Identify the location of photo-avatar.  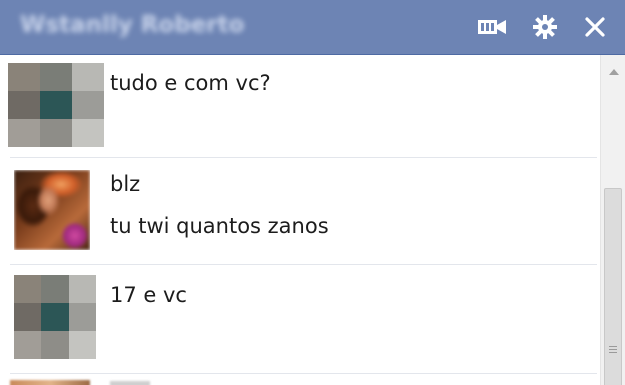
(52, 210).